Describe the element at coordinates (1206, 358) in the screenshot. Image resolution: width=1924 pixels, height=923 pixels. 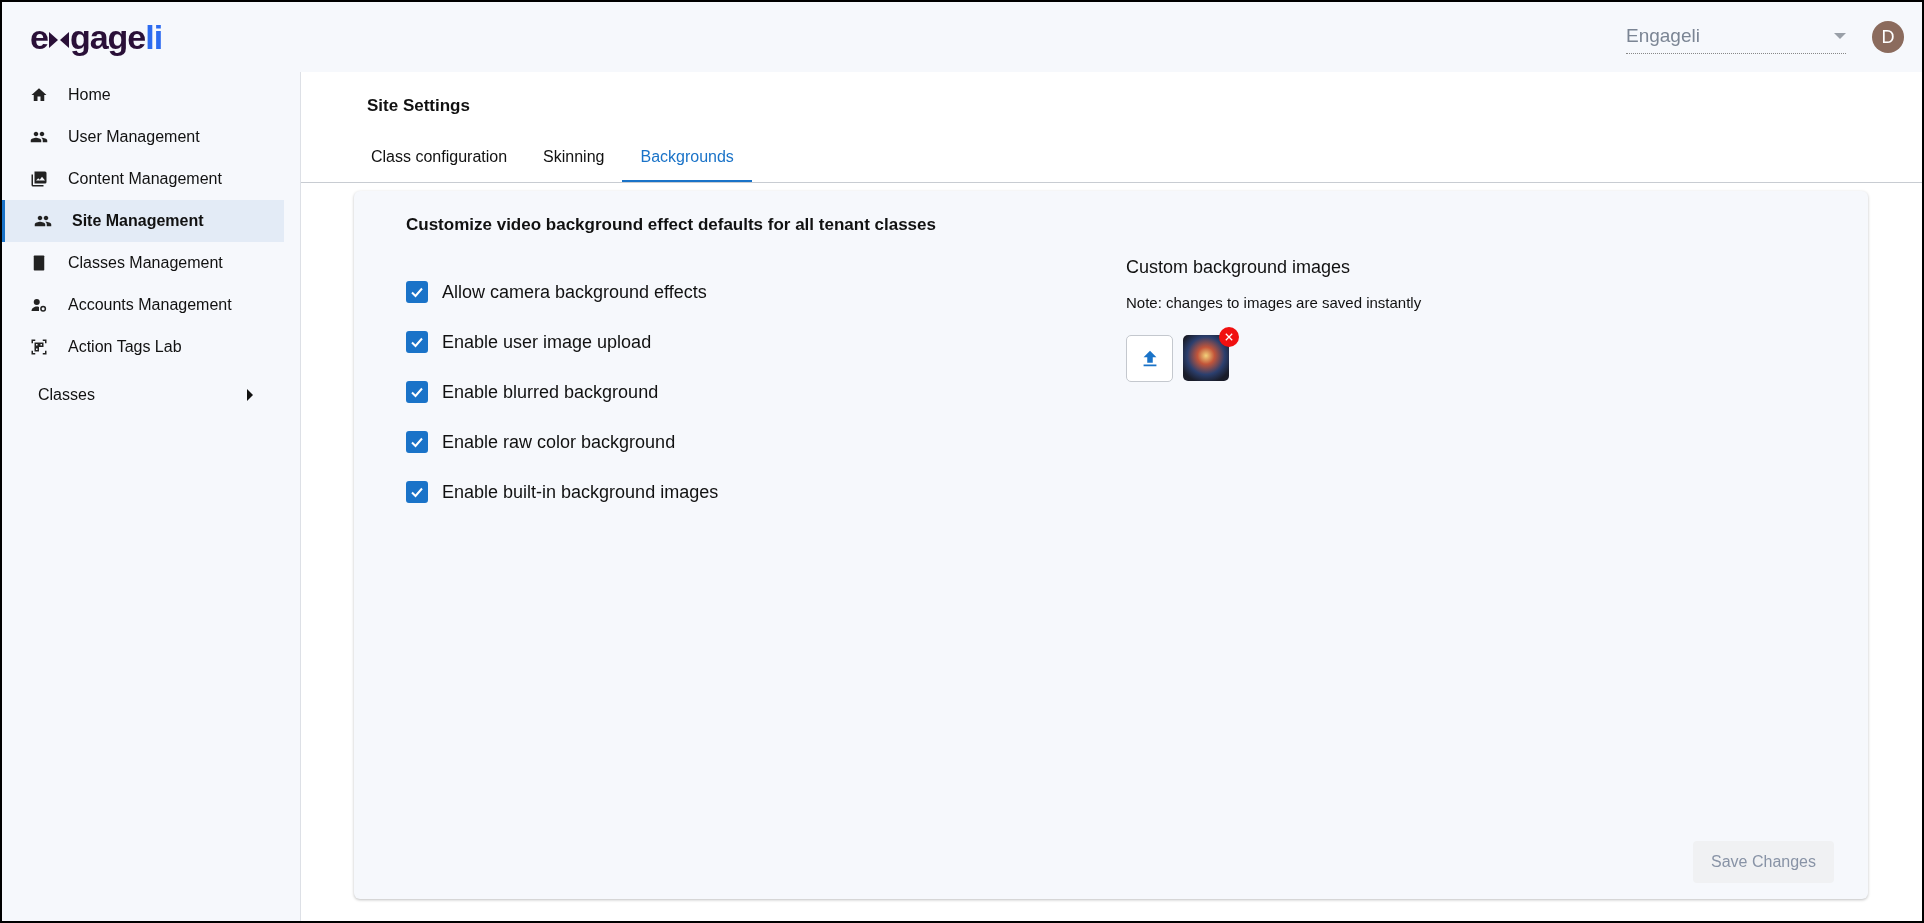
I see `photo-placeholder` at that location.